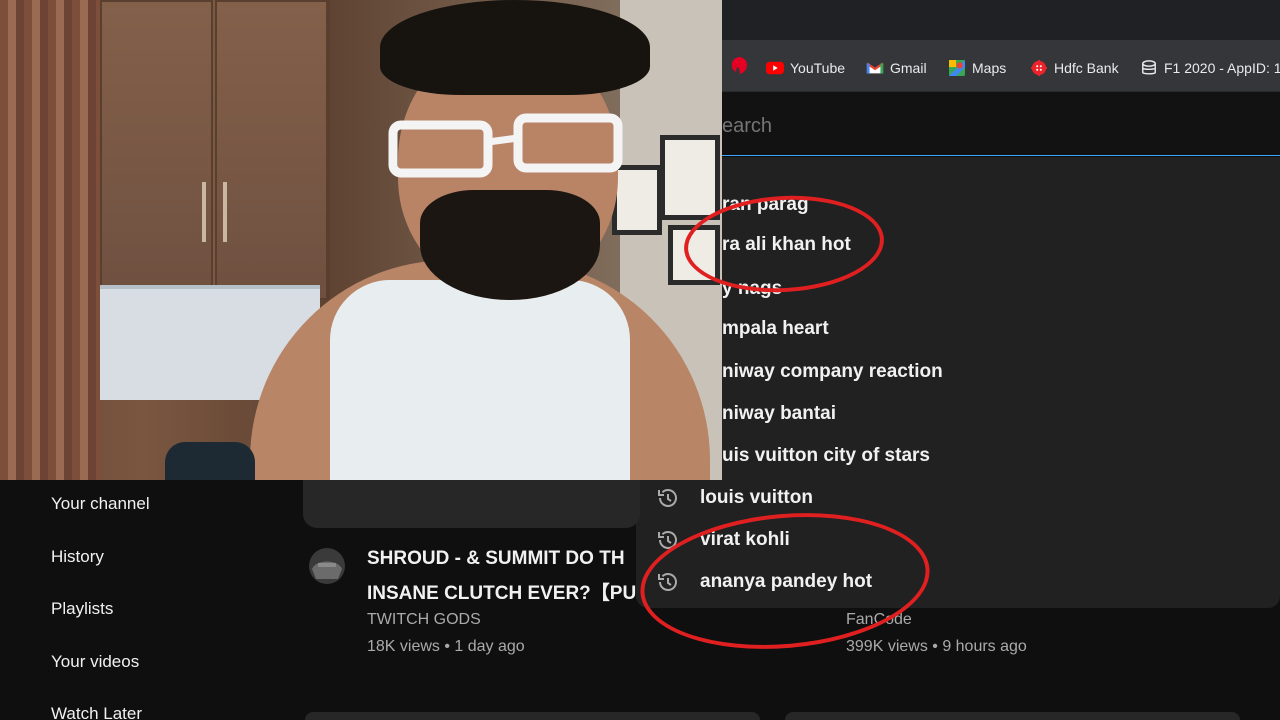 Image resolution: width=1280 pixels, height=720 pixels. Describe the element at coordinates (96, 712) in the screenshot. I see `sidebar-item-watch-later: Watch Later` at that location.